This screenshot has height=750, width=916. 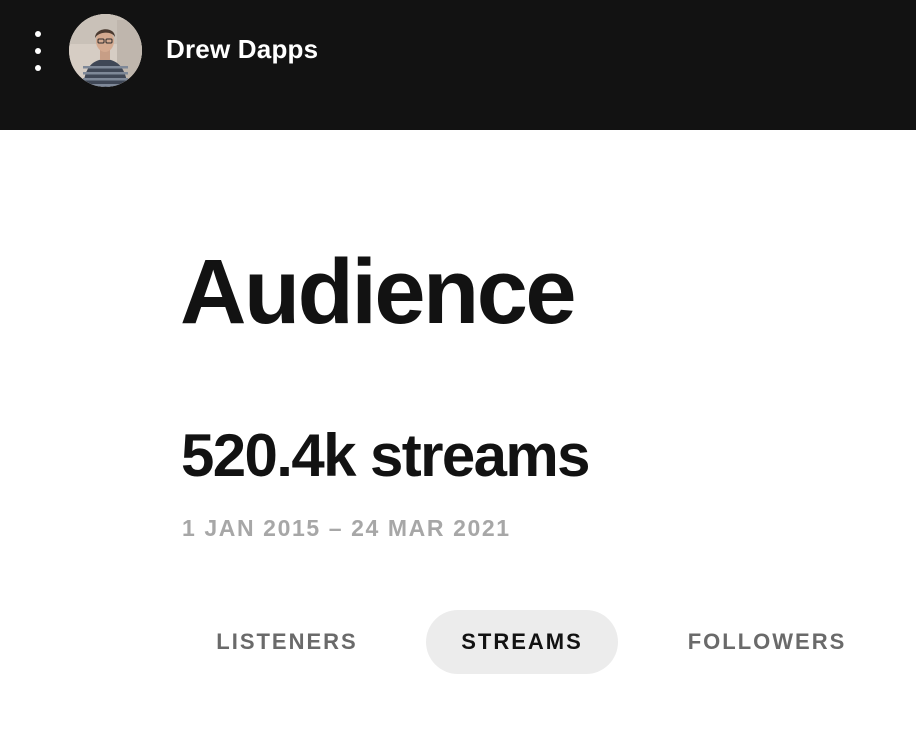 I want to click on avatar, so click(x=105, y=50).